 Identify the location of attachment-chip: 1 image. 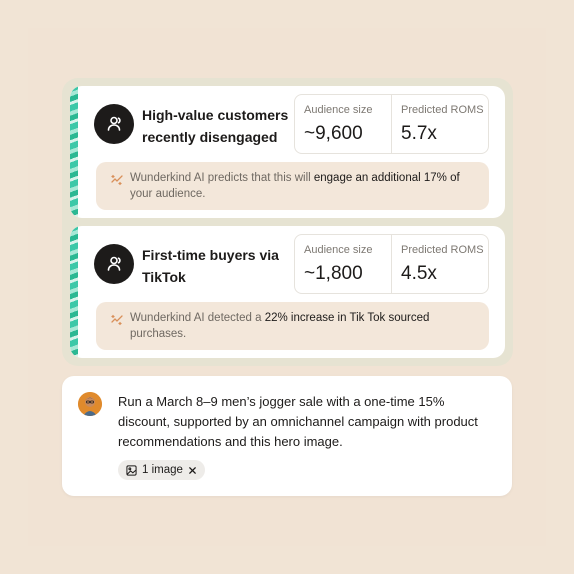
(161, 470).